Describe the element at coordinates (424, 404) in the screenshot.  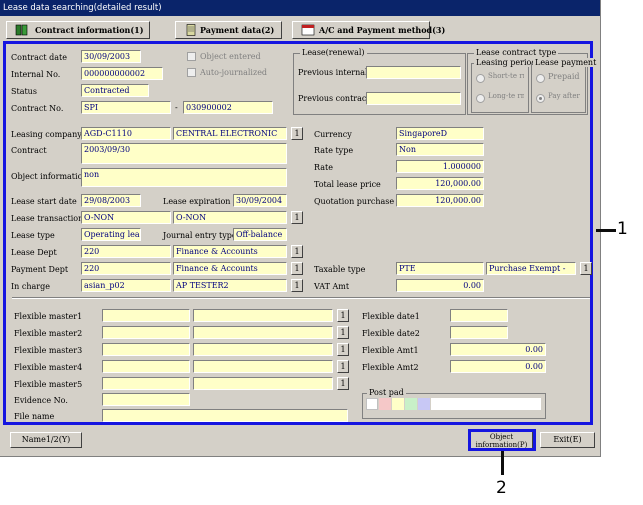
I see `post-pad-blue-swatch` at that location.